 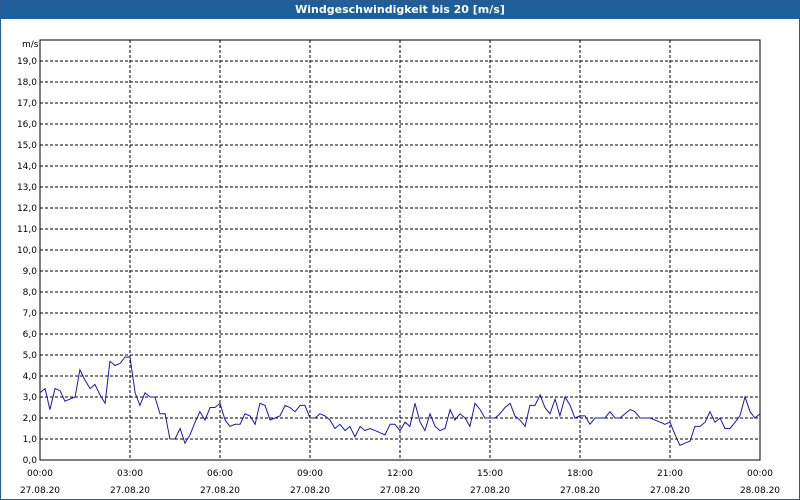 I want to click on y-tick-label: 18,0, so click(x=27, y=83).